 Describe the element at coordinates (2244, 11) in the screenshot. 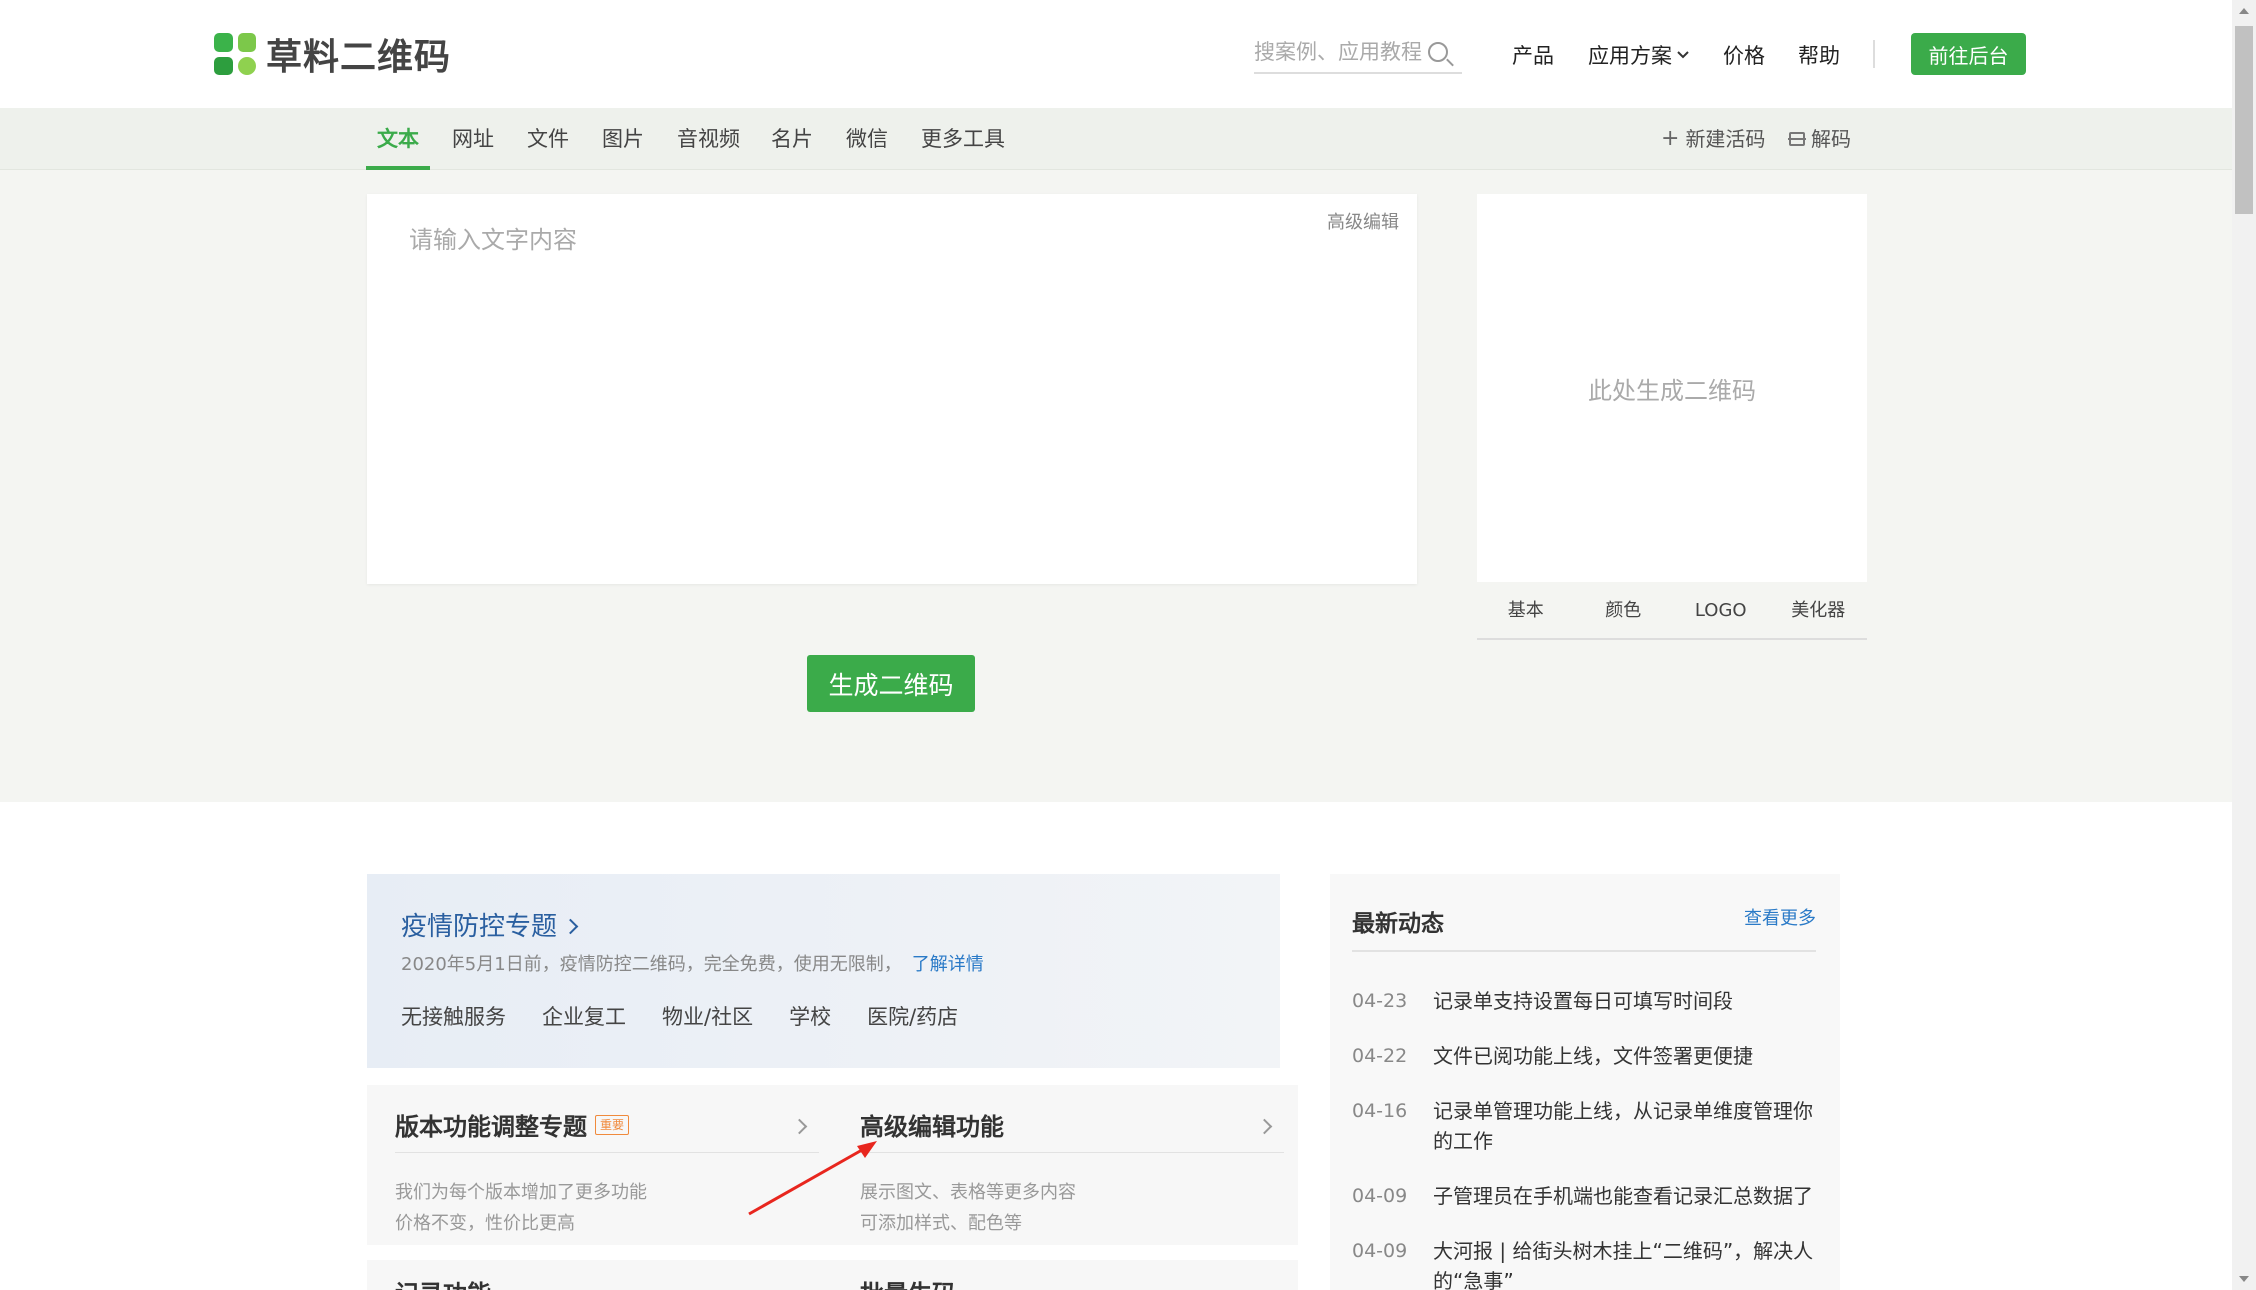

I see `scroll-up-icon` at that location.